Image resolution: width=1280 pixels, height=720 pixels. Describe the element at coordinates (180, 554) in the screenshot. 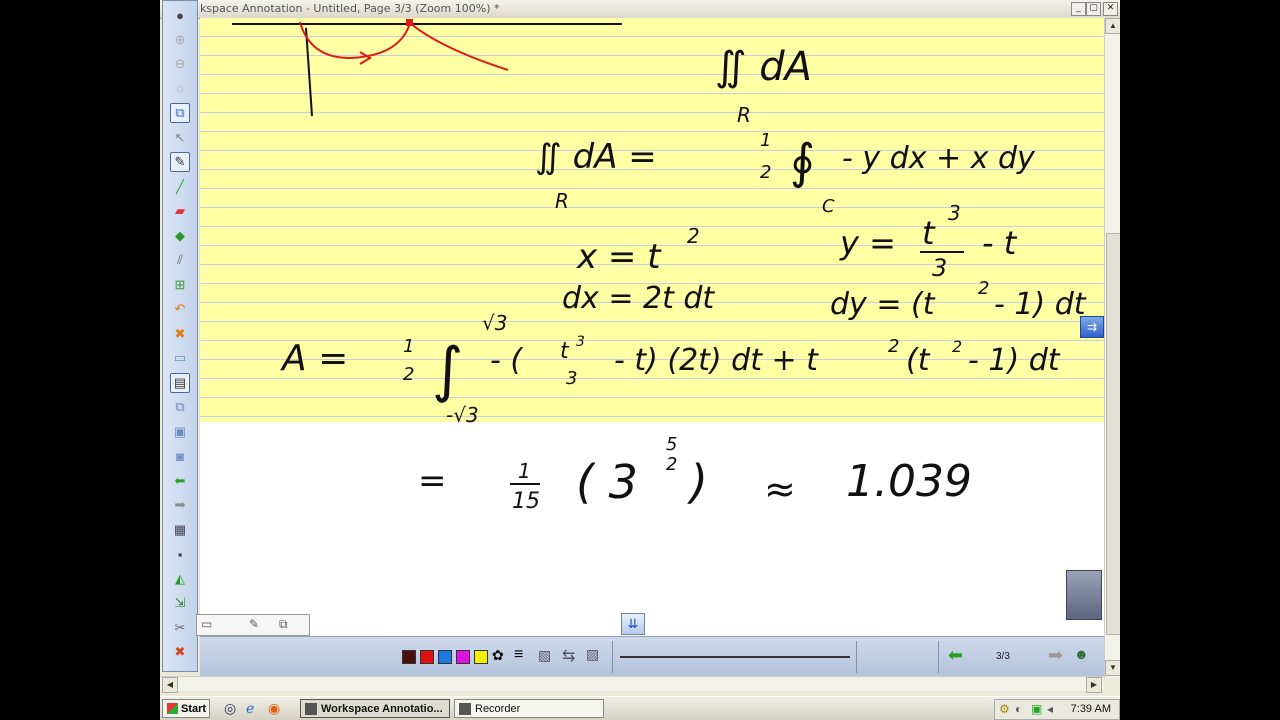

I see `save-icon: ▪` at that location.